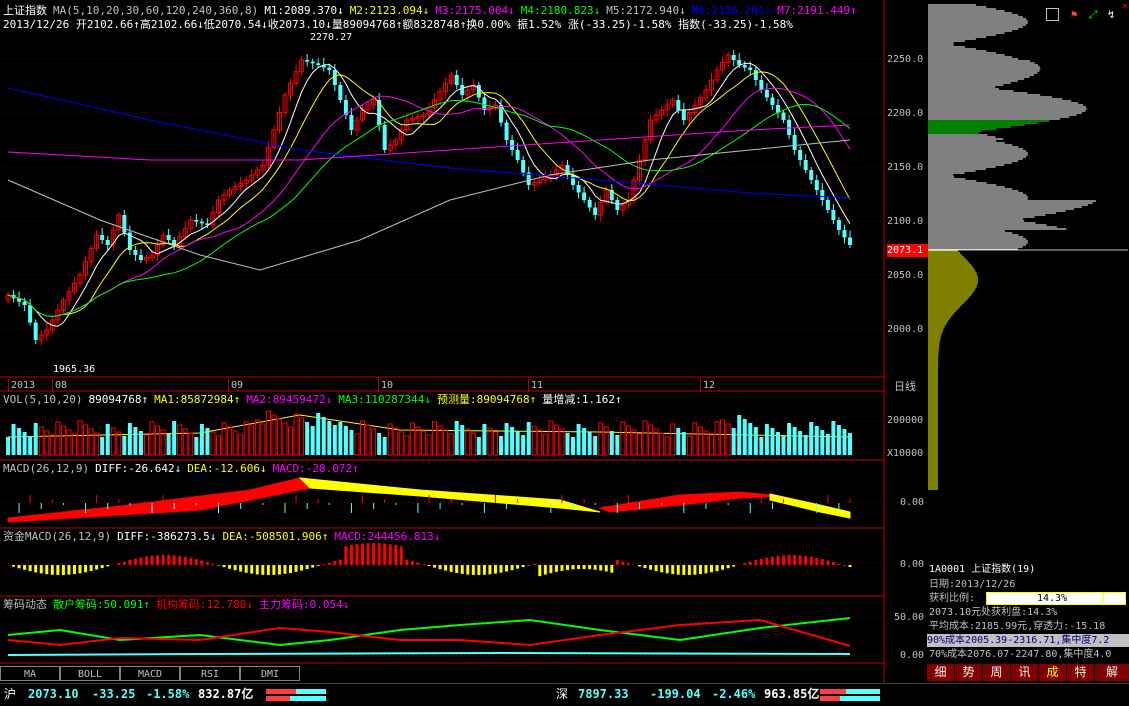 This screenshot has width=1129, height=706. Describe the element at coordinates (1080, 672) in the screenshot. I see `btn-special: 特` at that location.